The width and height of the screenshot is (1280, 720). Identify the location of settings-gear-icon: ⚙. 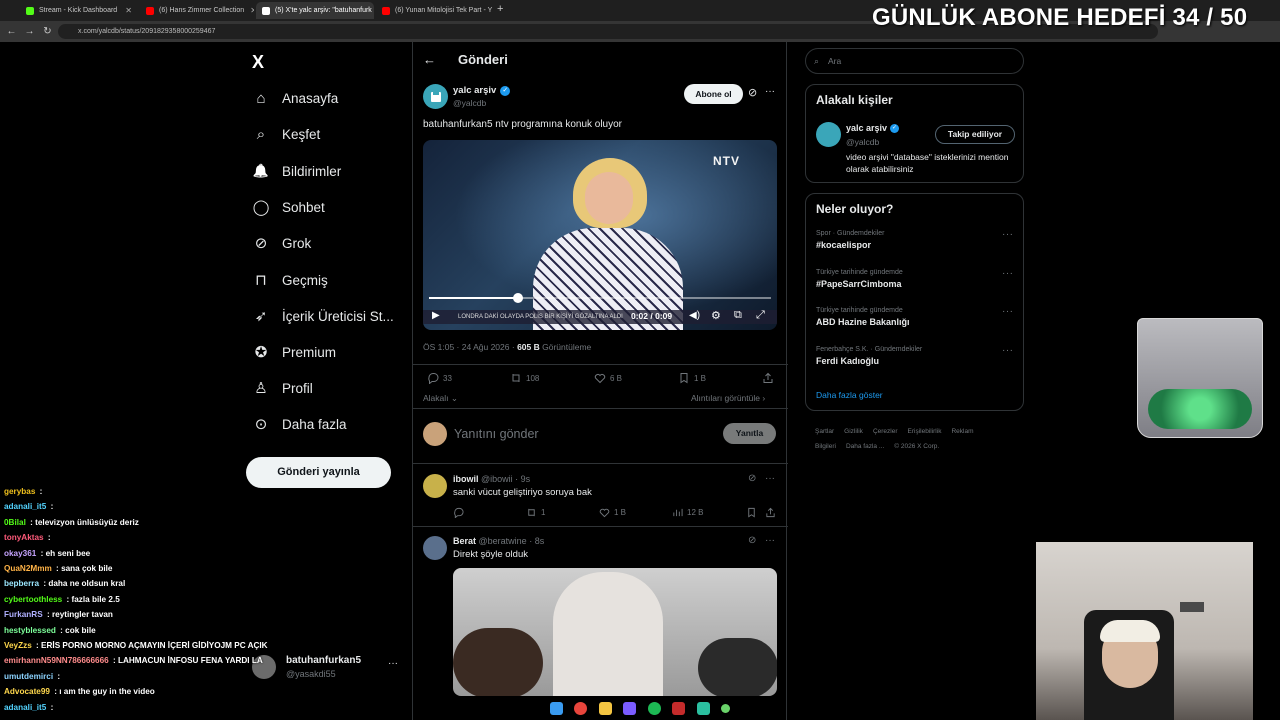
(716, 315).